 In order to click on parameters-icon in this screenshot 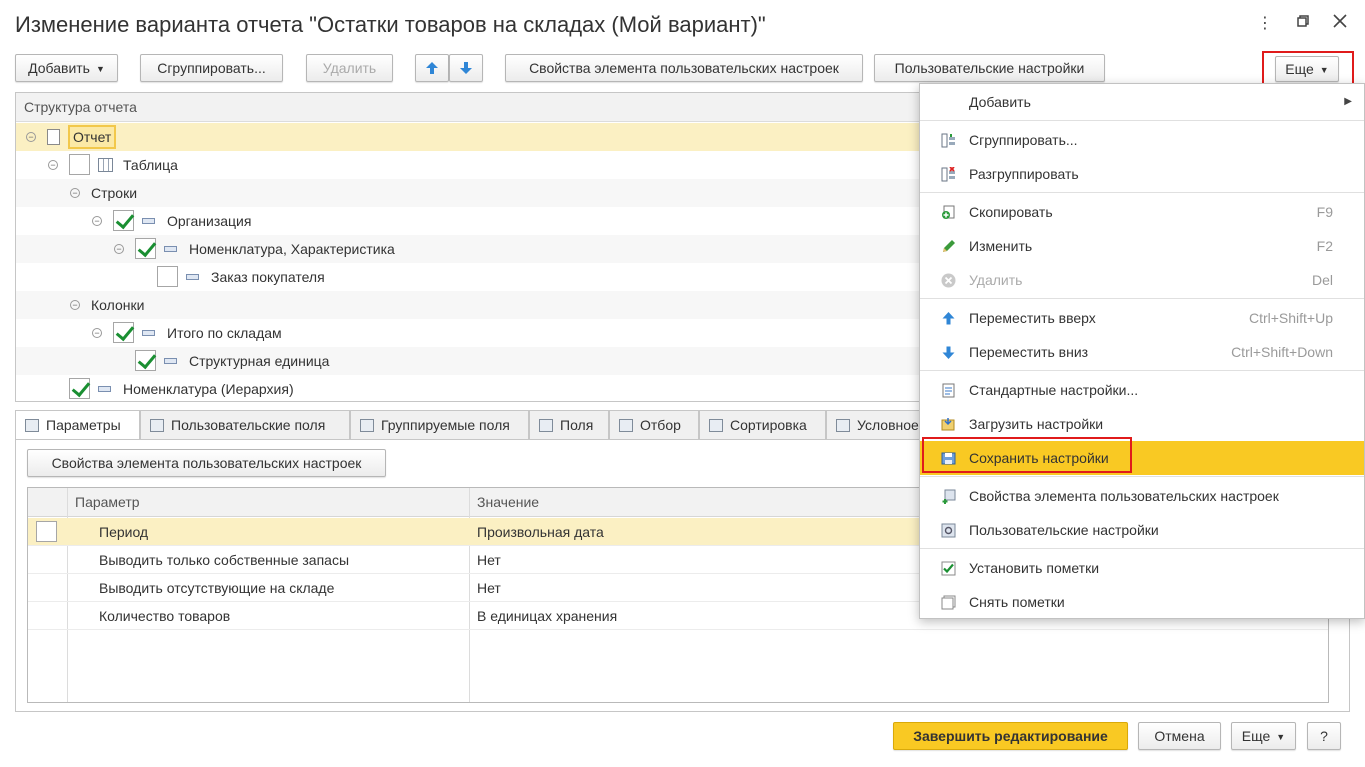, I will do `click(32, 425)`.